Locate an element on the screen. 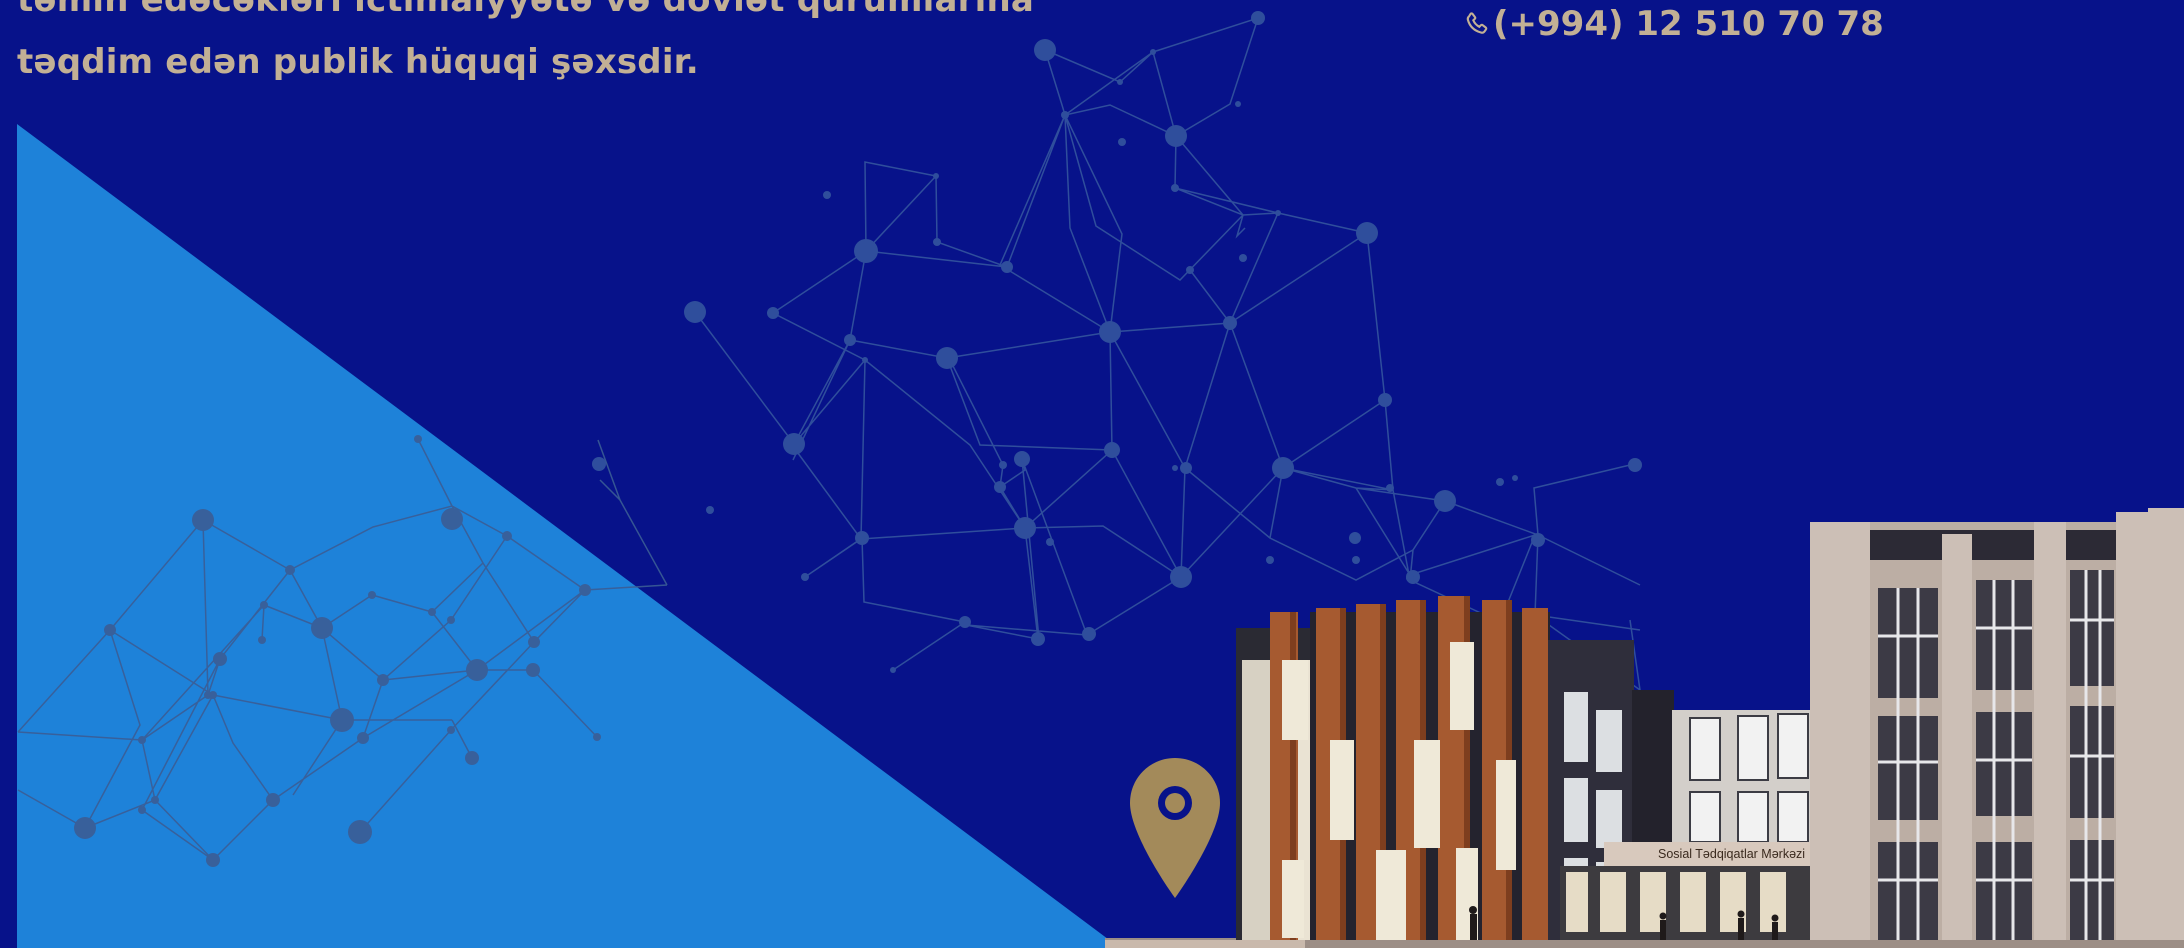 This screenshot has height=948, width=2184. headline-line-2: təqdim edən publik hüquqi şəxsdir. is located at coordinates (358, 62).